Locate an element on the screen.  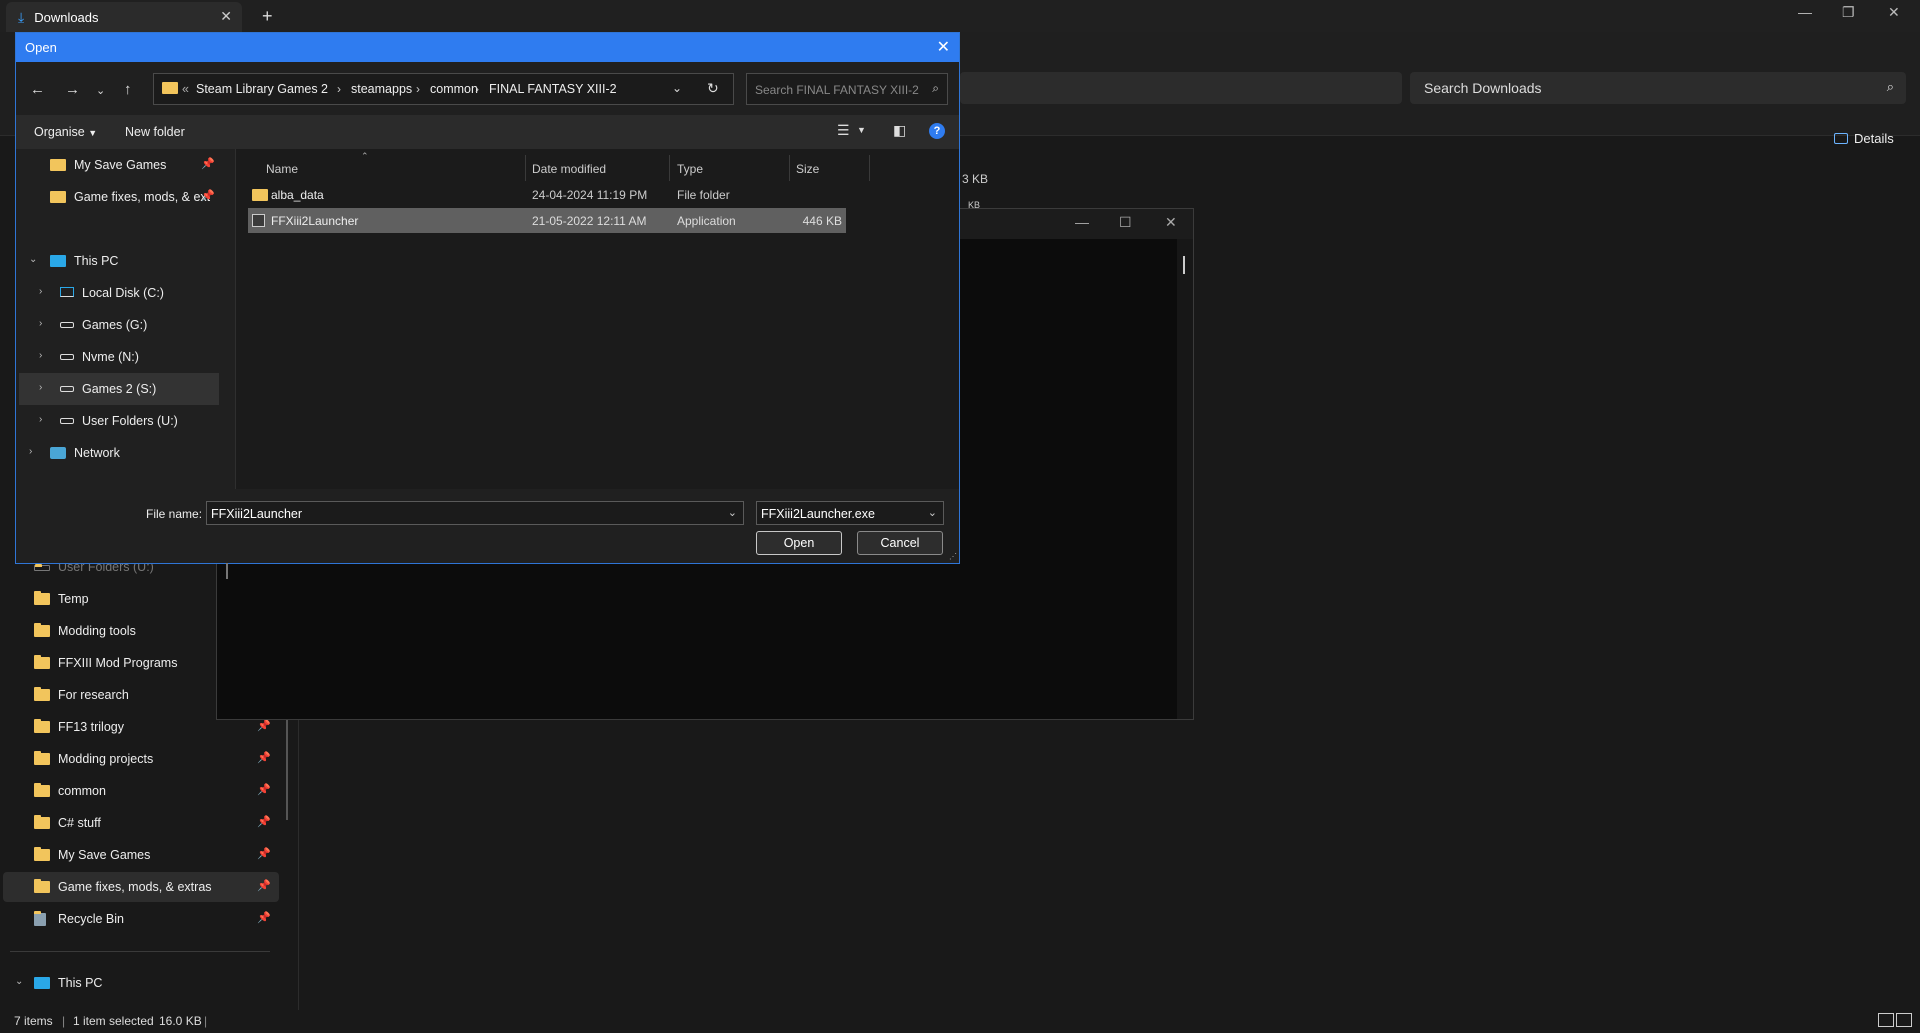
drive-icon is located at coordinates (67, 357).